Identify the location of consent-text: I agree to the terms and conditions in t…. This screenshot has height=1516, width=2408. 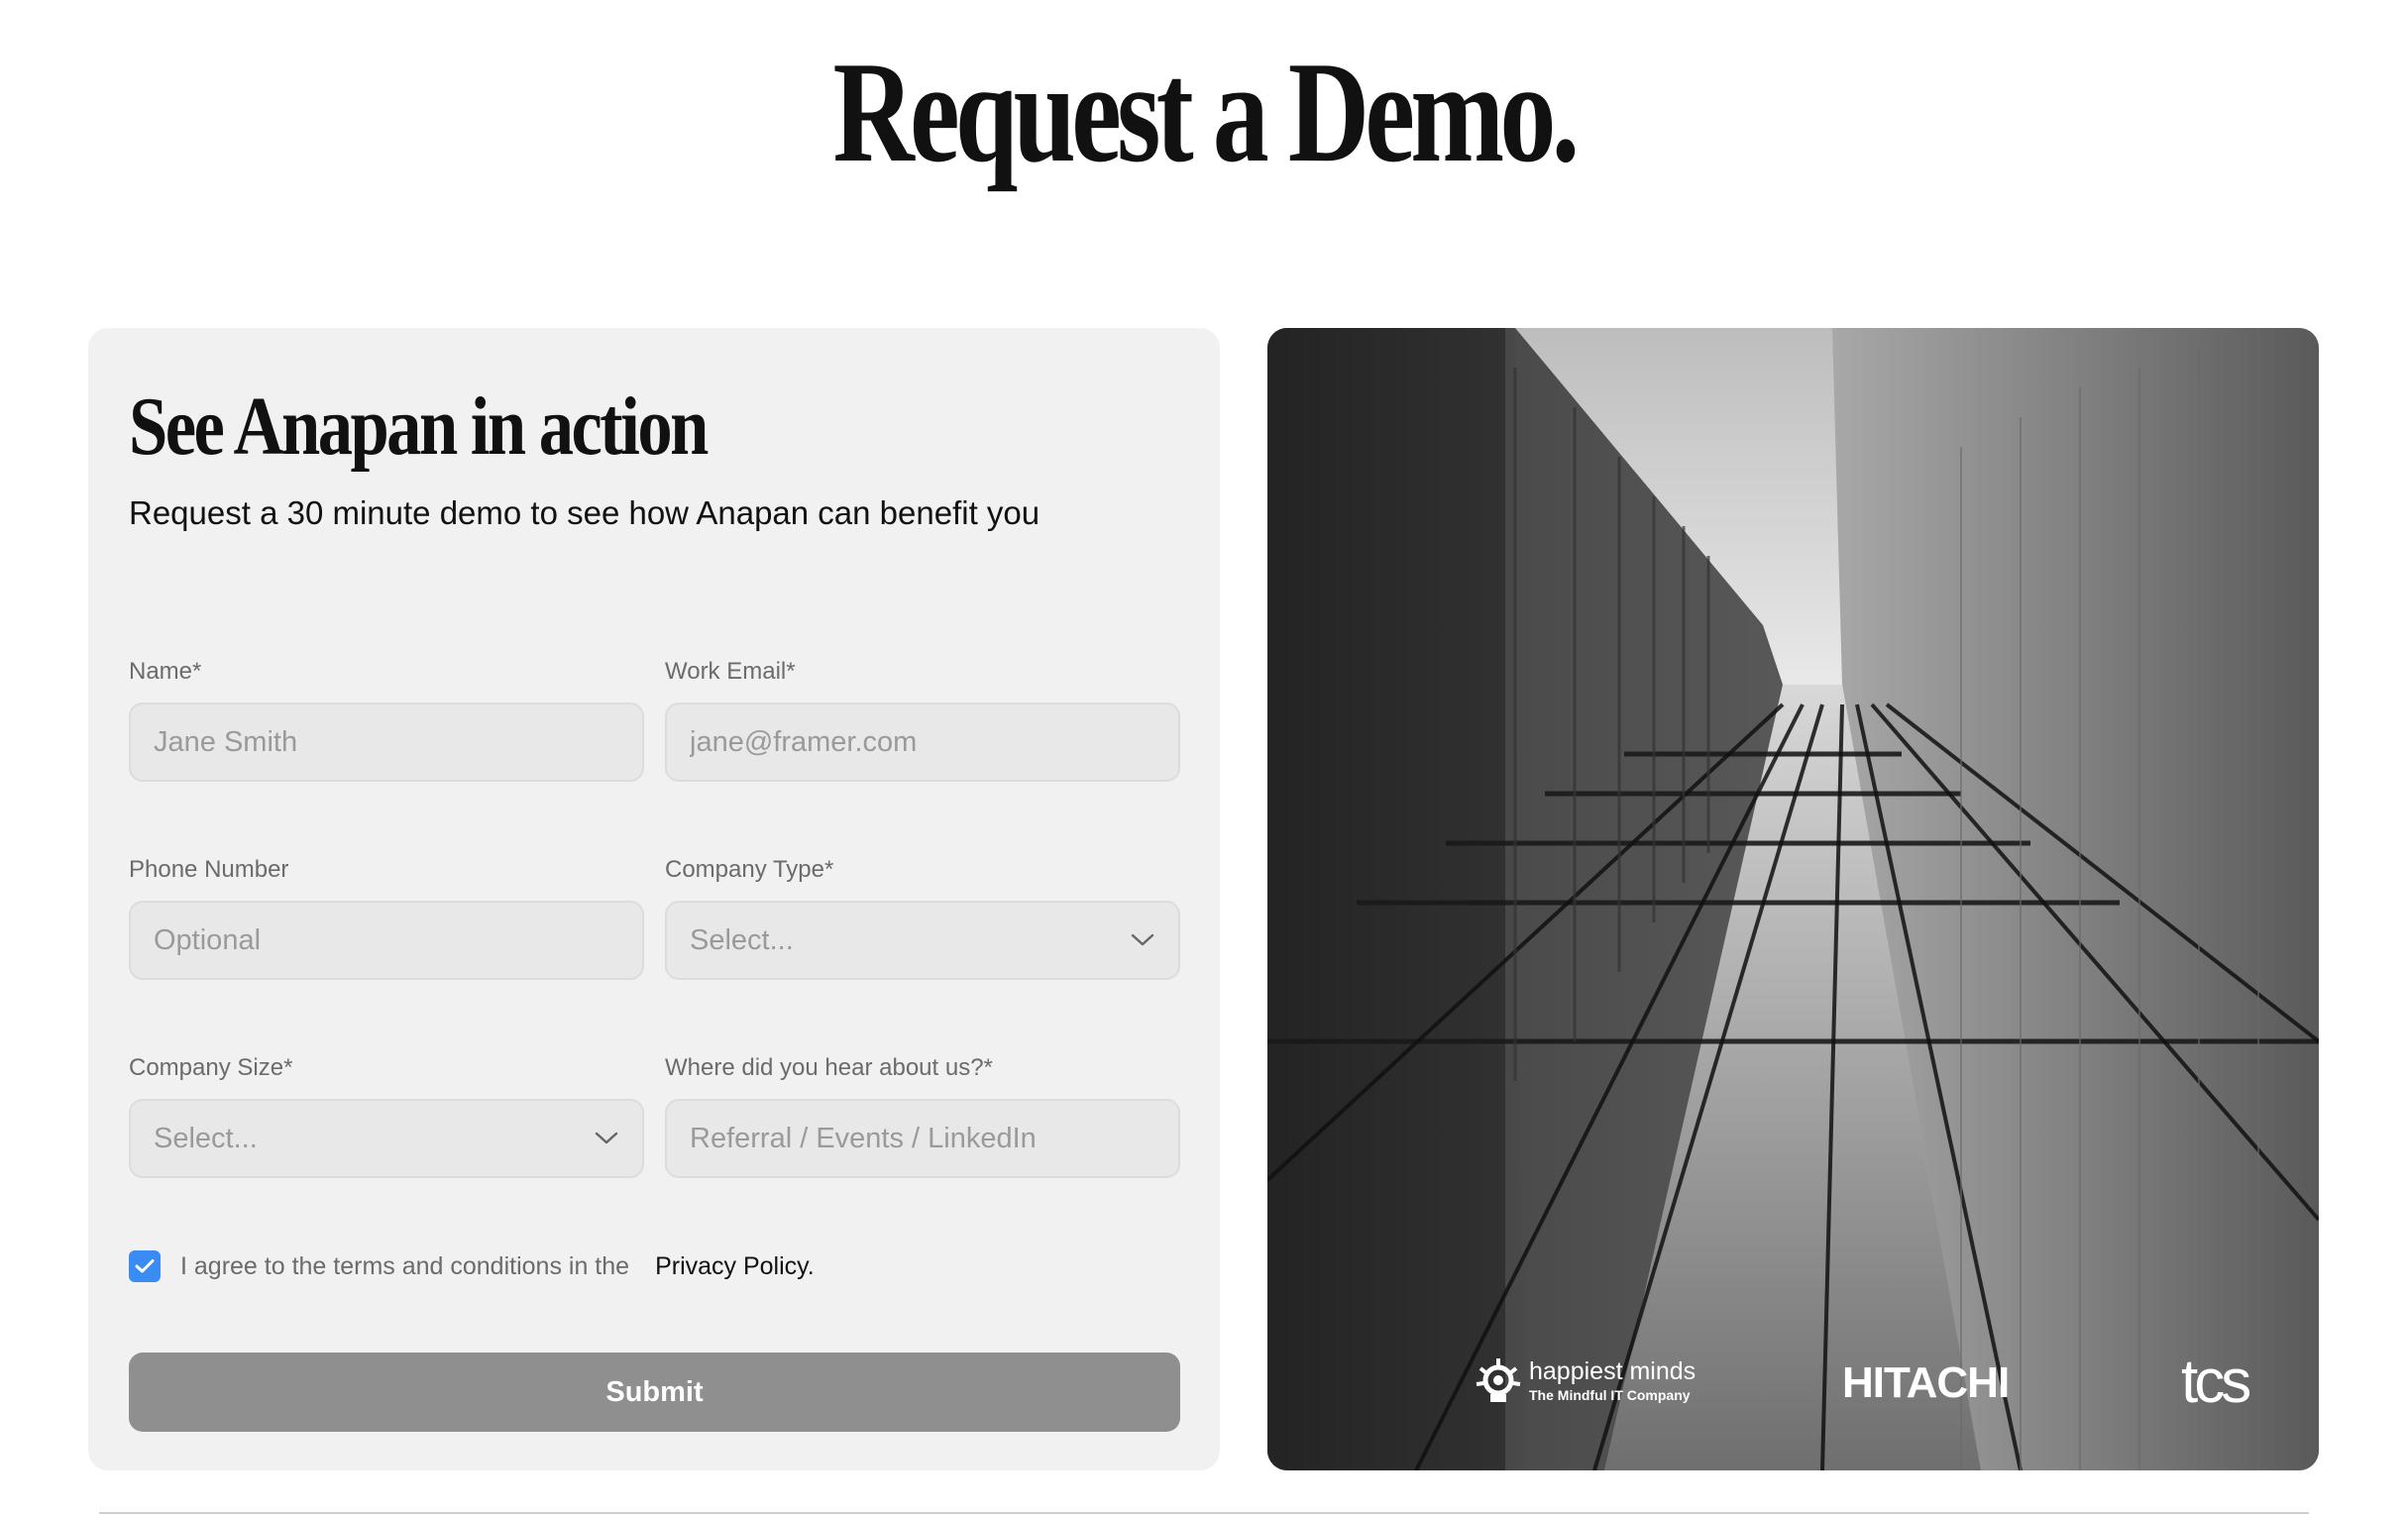
(405, 1265).